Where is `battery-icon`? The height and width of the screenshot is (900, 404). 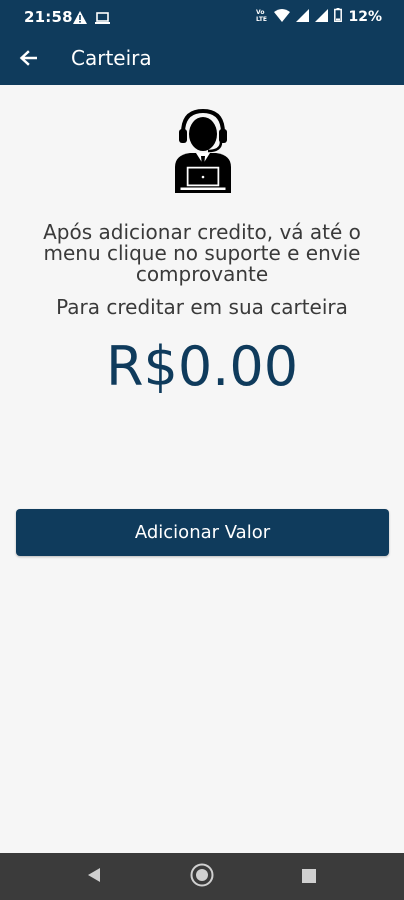 battery-icon is located at coordinates (338, 17).